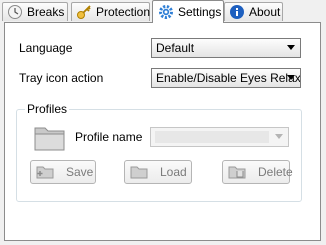 The image size is (326, 245). I want to click on gear-icon, so click(166, 12).